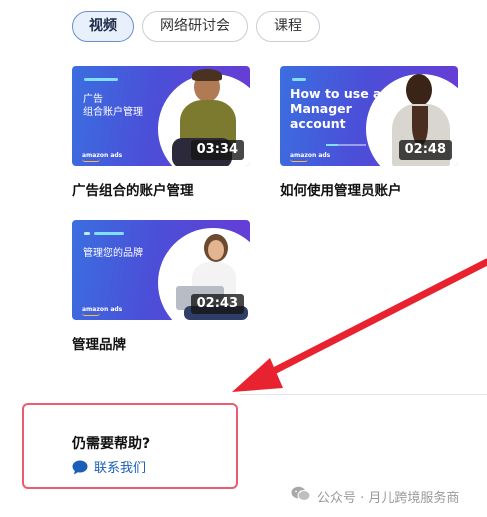 This screenshot has height=517, width=487. I want to click on video-duration: 02:48, so click(425, 150).